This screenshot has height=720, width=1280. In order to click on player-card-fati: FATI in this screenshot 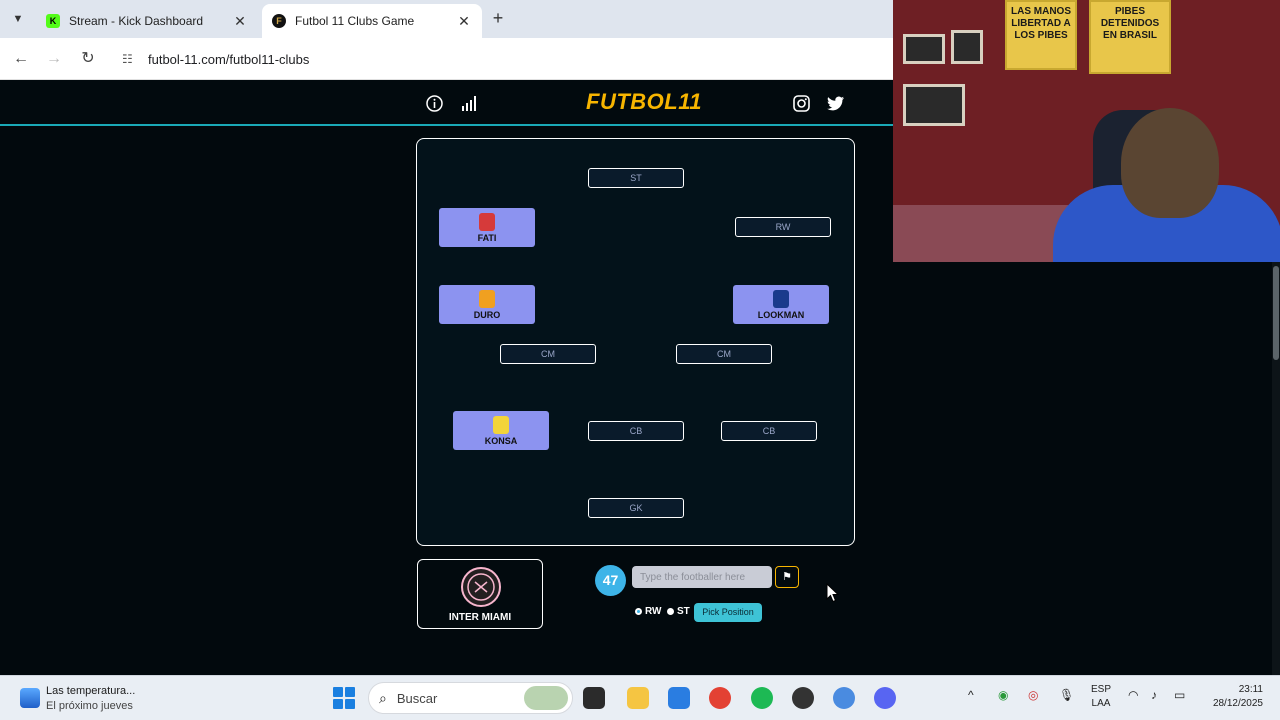, I will do `click(487, 227)`.